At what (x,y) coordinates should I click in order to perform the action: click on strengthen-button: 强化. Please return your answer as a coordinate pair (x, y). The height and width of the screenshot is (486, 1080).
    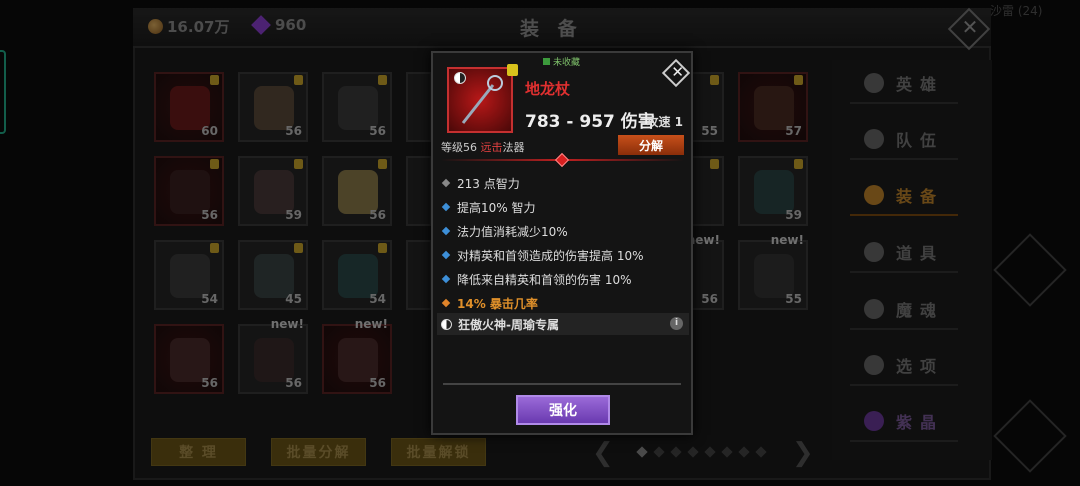
    Looking at the image, I should click on (563, 410).